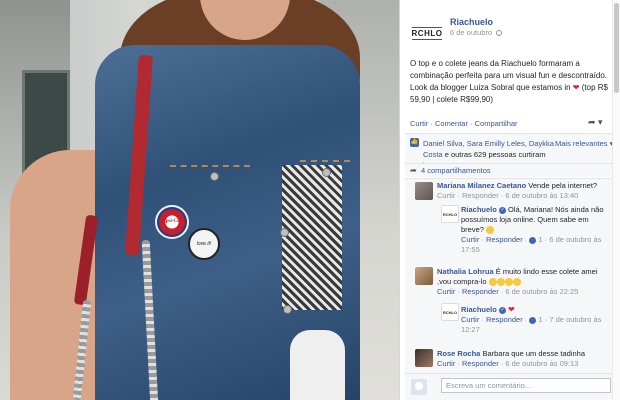 This screenshot has height=400, width=620. Describe the element at coordinates (419, 123) in the screenshot. I see `like-button: Curtir` at that location.